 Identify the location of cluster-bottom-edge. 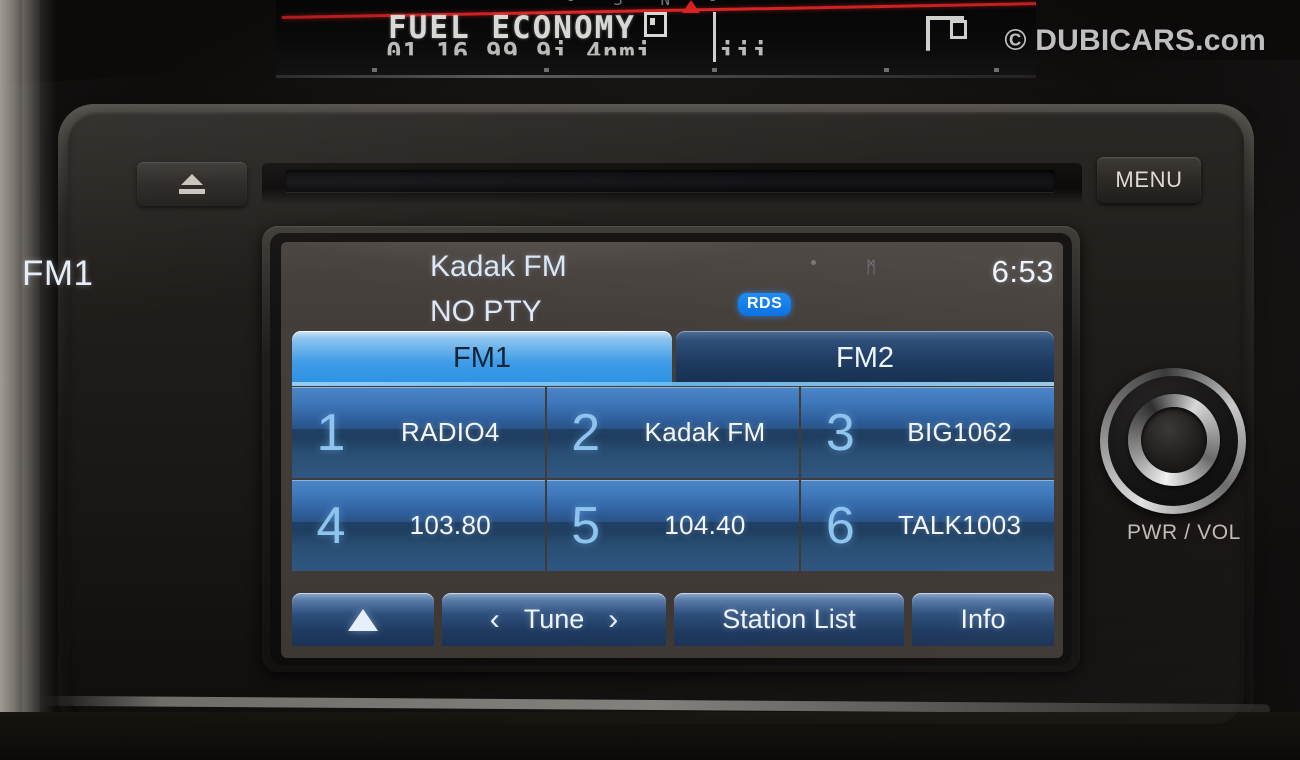
(656, 76).